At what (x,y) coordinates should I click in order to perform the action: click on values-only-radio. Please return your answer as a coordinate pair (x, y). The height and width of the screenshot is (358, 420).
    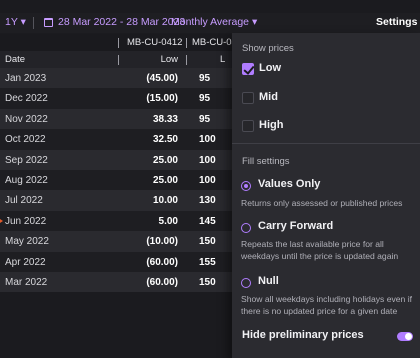
    Looking at the image, I should click on (246, 186).